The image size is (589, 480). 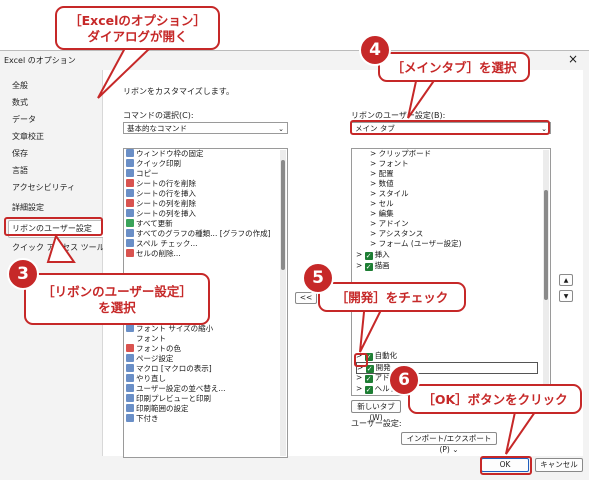 What do you see at coordinates (495, 399) in the screenshot?
I see `callout-ok: ［OK］ボタンをクリック` at bounding box center [495, 399].